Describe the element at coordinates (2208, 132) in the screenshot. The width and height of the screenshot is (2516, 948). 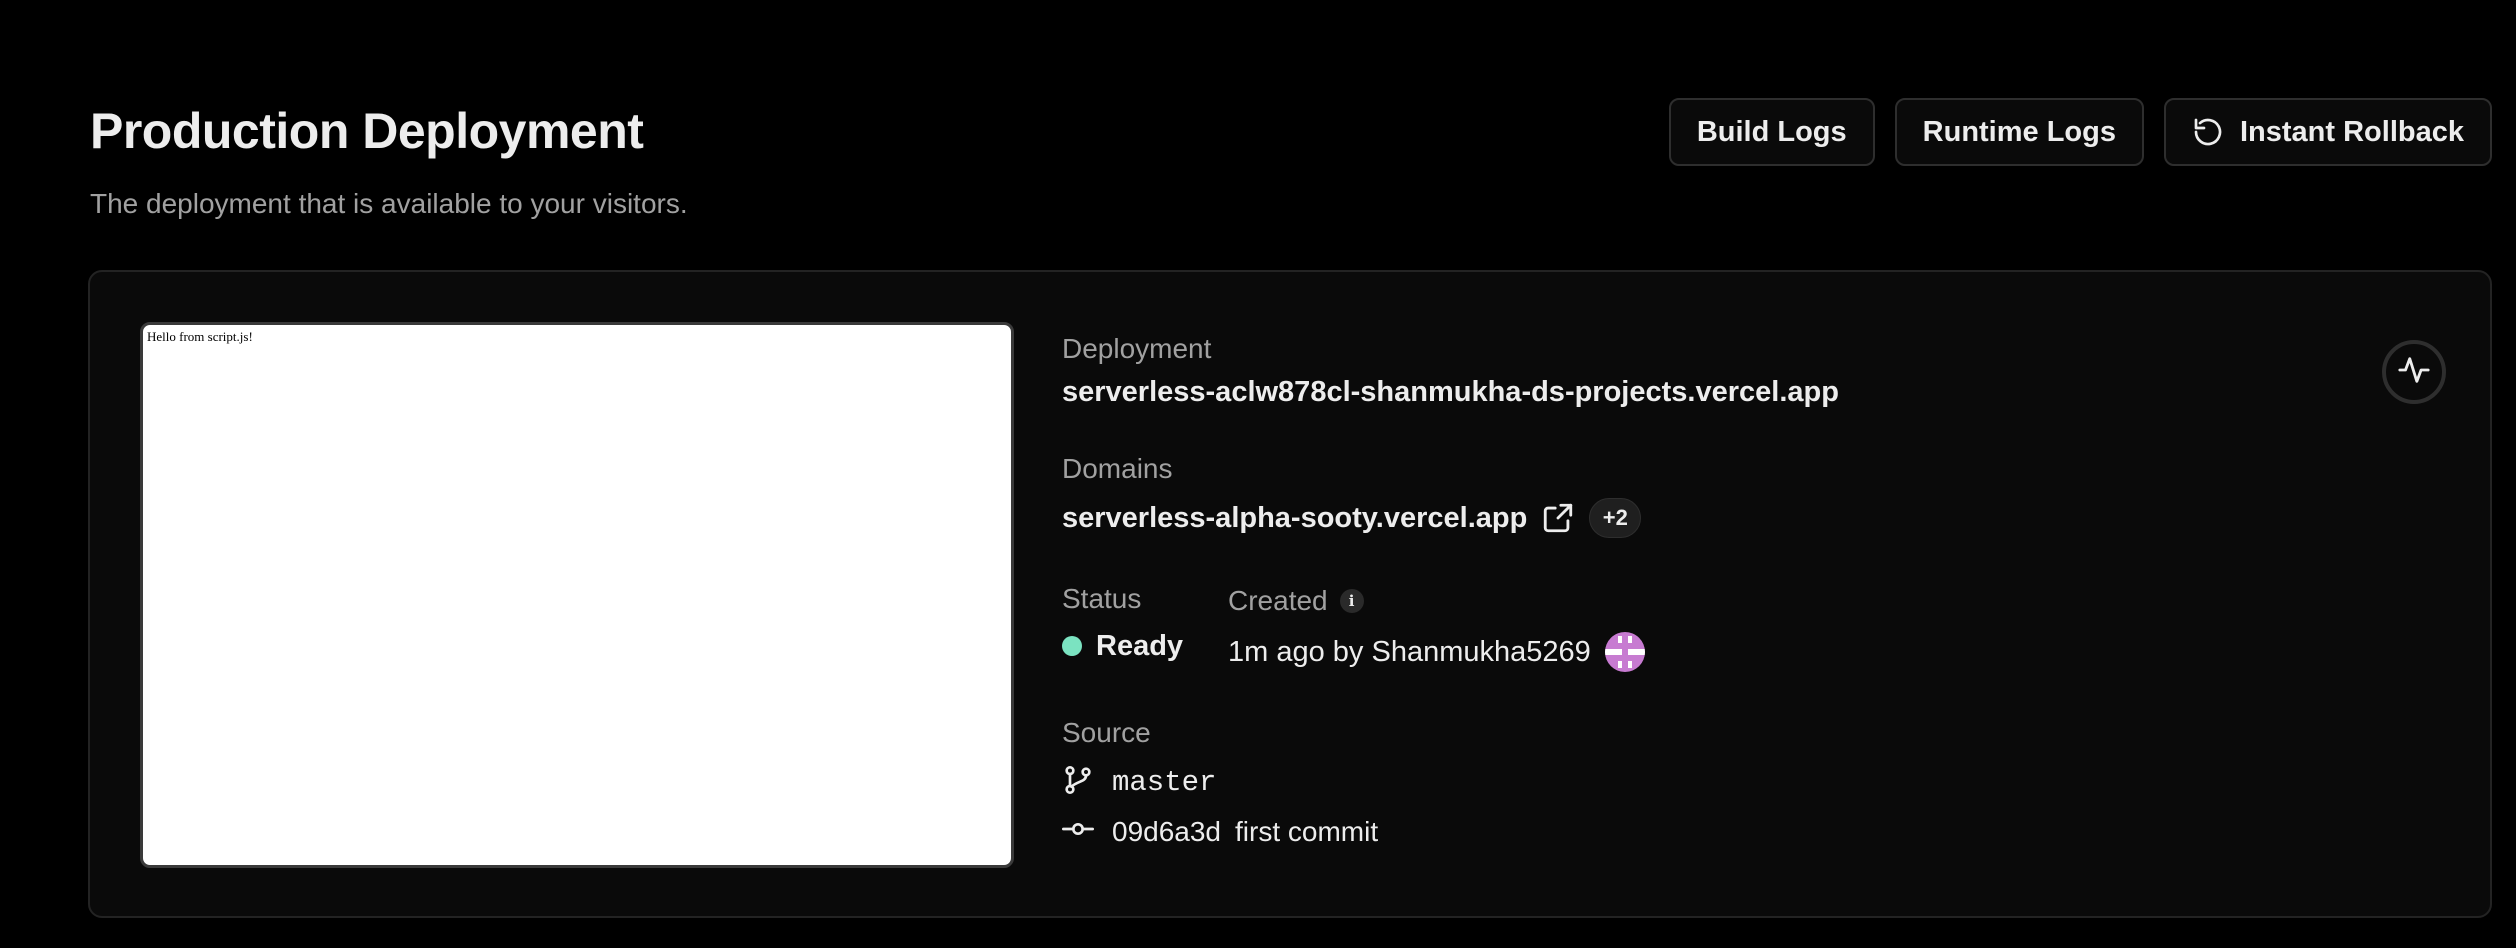
I see `rollback-icon` at that location.